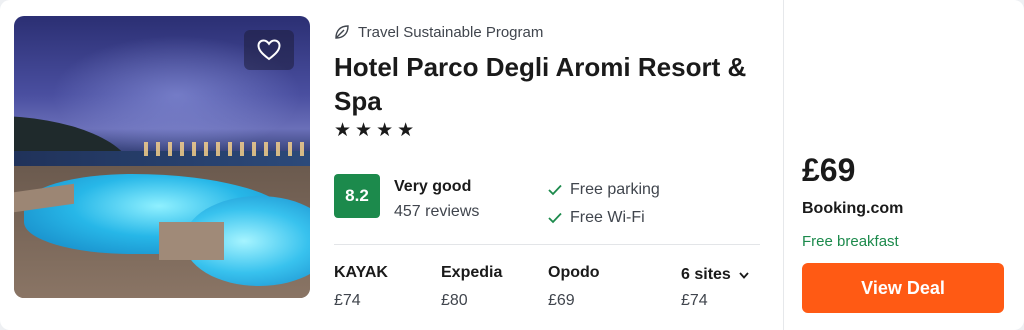  What do you see at coordinates (853, 208) in the screenshot?
I see `deal-site: Booking.com` at bounding box center [853, 208].